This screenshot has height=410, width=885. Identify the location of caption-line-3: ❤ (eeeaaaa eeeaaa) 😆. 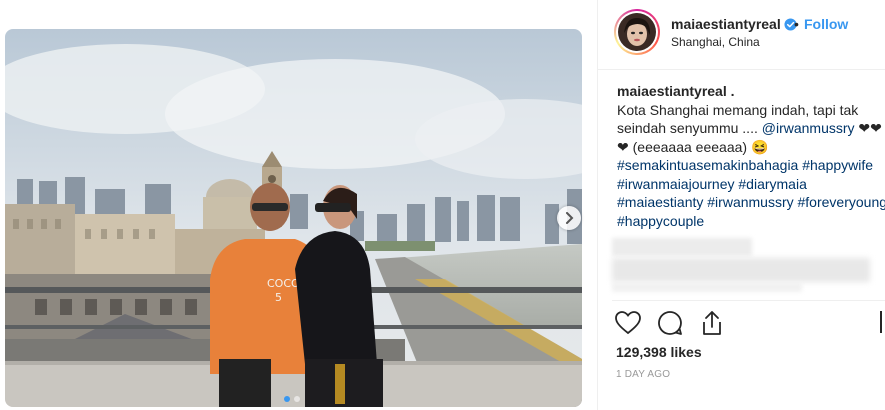
(693, 146).